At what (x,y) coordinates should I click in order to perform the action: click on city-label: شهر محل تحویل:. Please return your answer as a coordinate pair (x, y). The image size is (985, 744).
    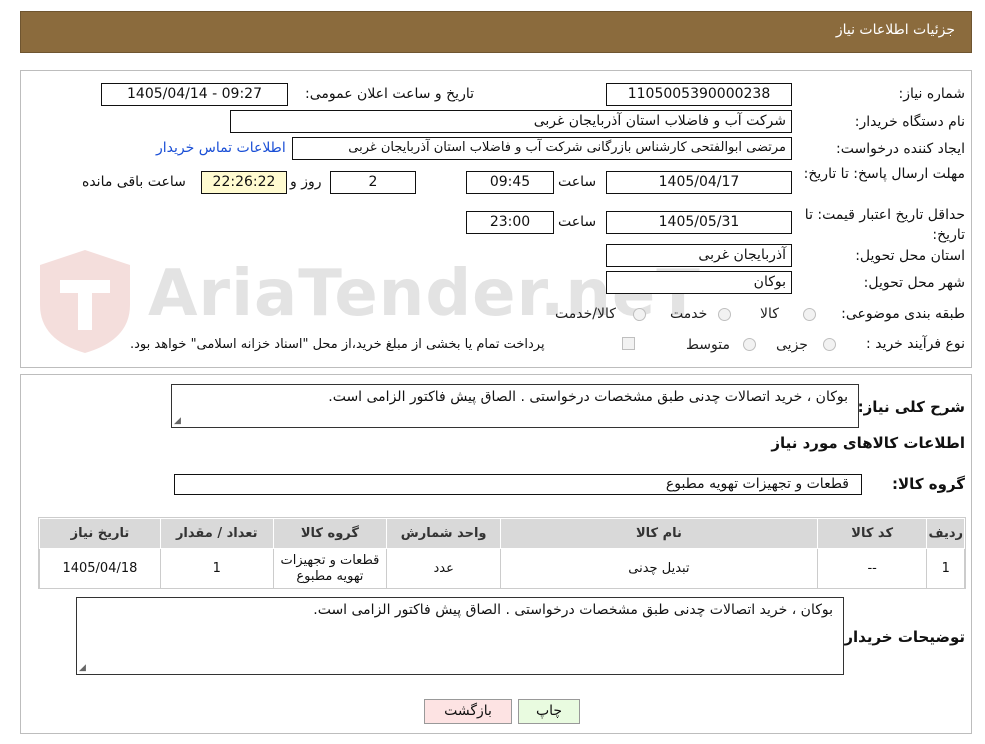
    Looking at the image, I should click on (914, 283).